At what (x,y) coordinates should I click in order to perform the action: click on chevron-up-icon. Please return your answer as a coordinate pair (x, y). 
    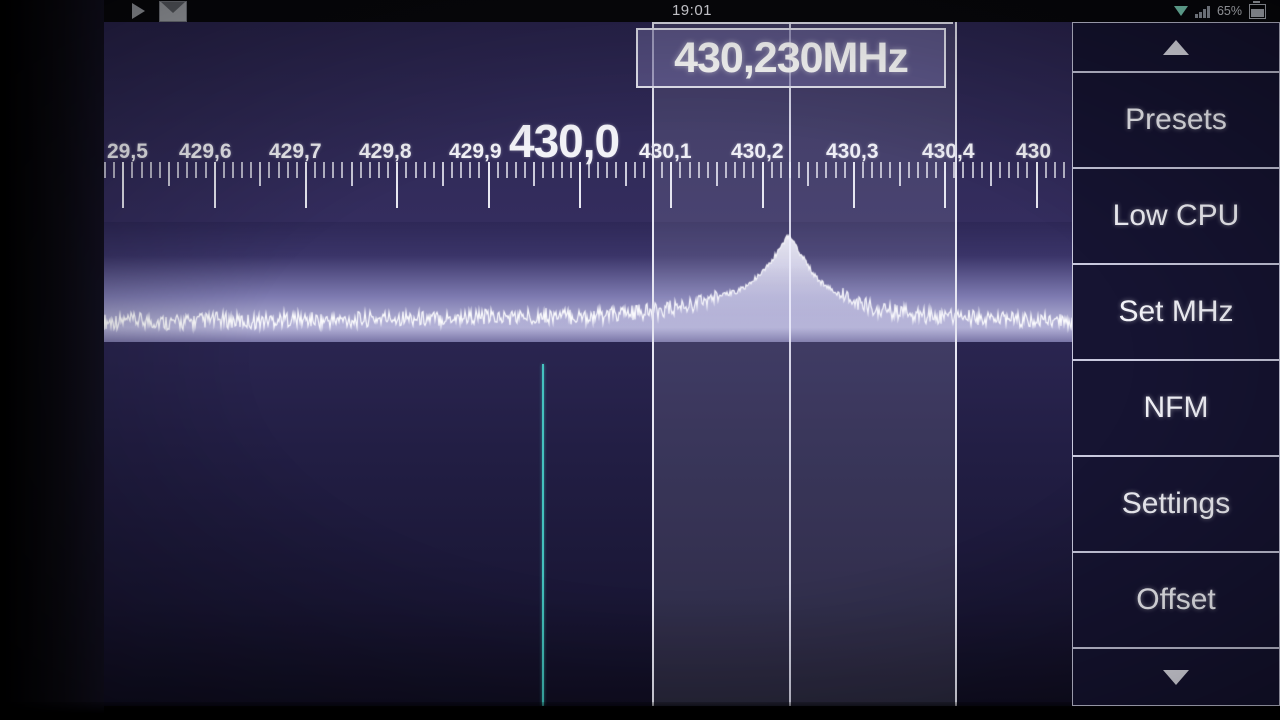
    Looking at the image, I should click on (1176, 47).